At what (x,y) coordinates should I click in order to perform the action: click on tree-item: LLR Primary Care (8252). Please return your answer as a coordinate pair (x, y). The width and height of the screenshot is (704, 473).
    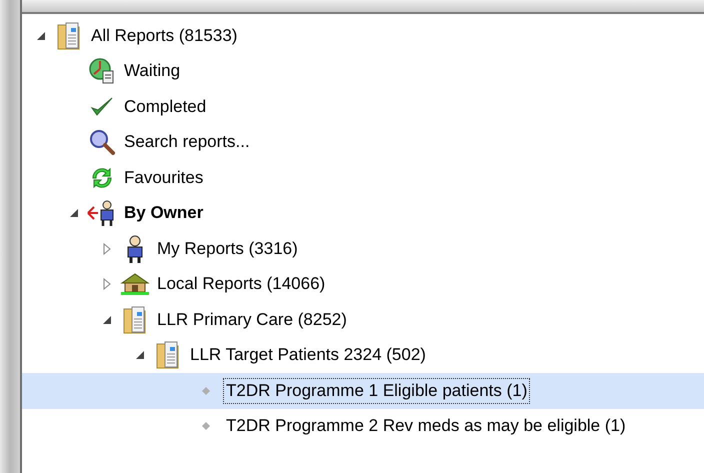
    Looking at the image, I should click on (252, 319).